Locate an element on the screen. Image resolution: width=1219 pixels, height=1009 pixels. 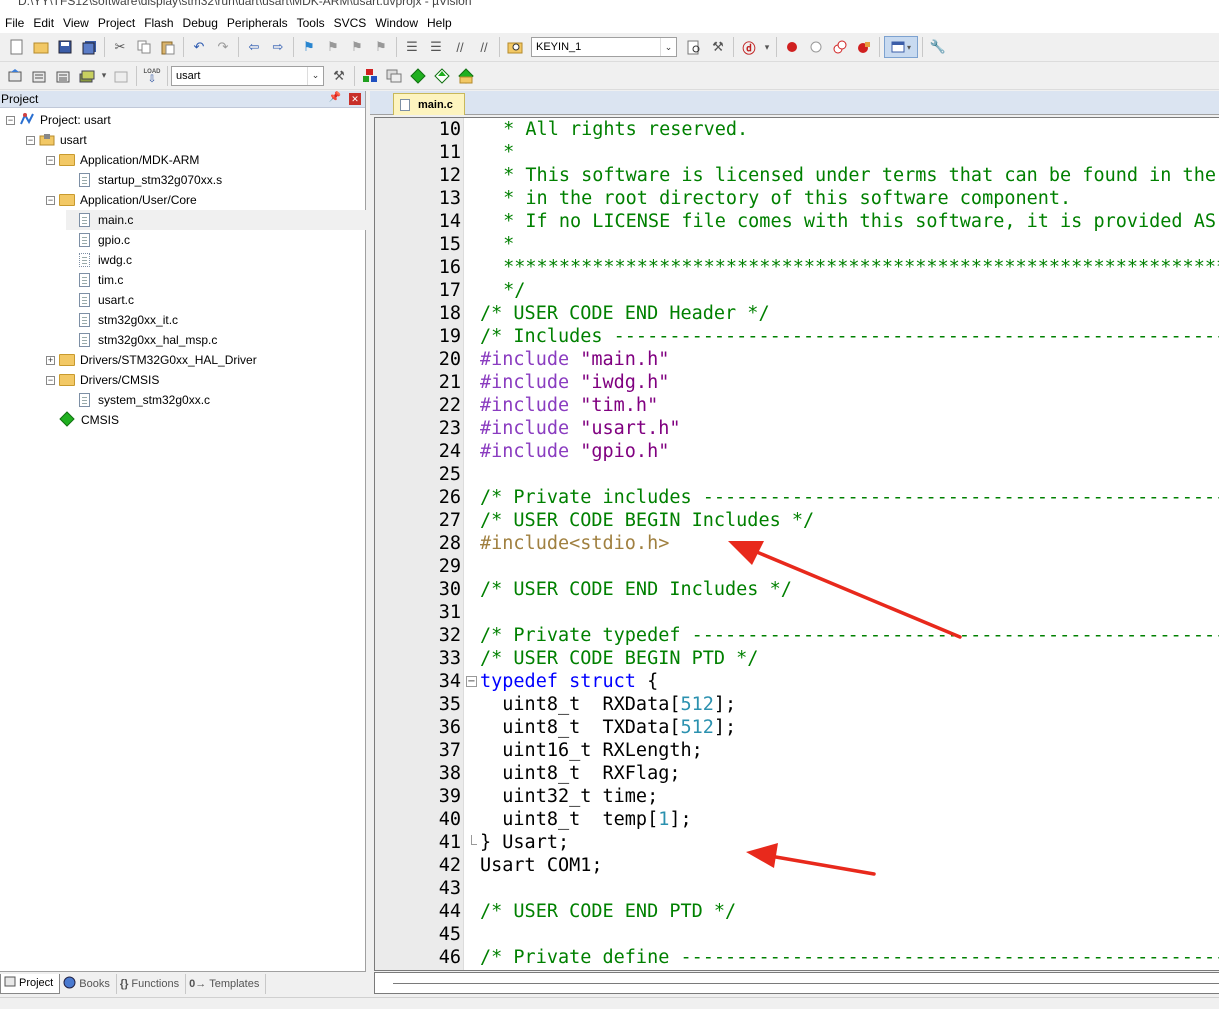
code-line: 21 #include "iwdg.h" is located at coordinates (797, 382).